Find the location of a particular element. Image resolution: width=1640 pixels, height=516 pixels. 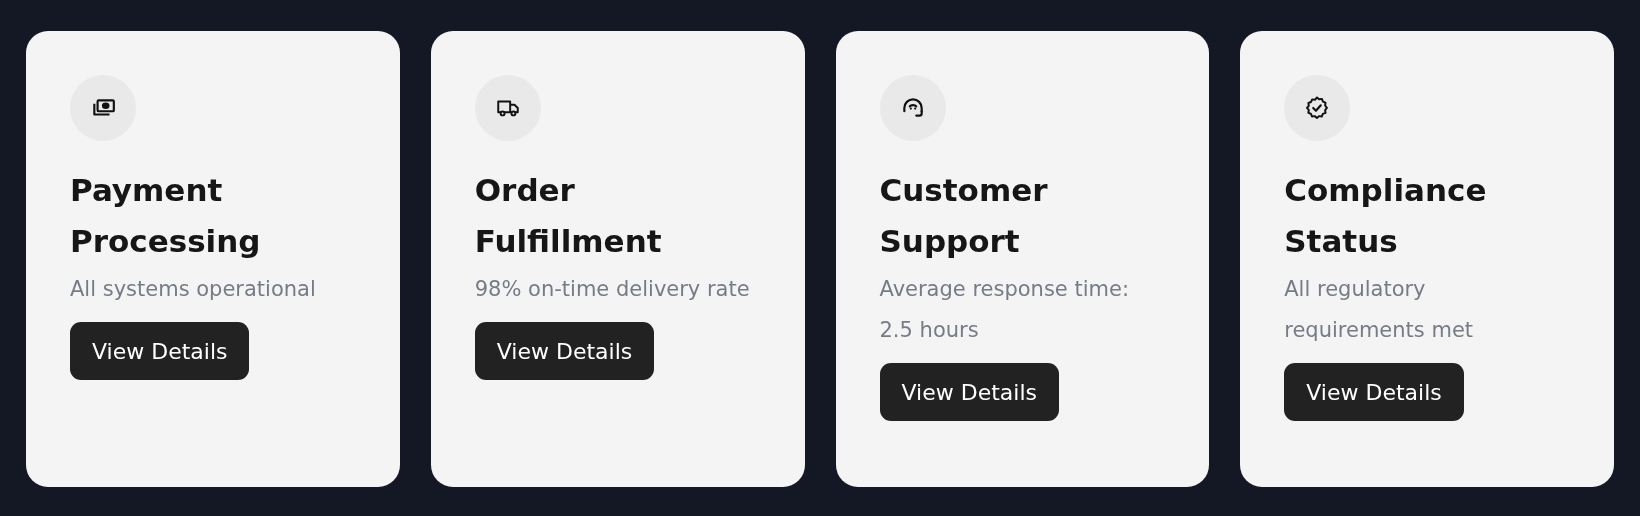

card-title: Order Fulfillment is located at coordinates (568, 216).